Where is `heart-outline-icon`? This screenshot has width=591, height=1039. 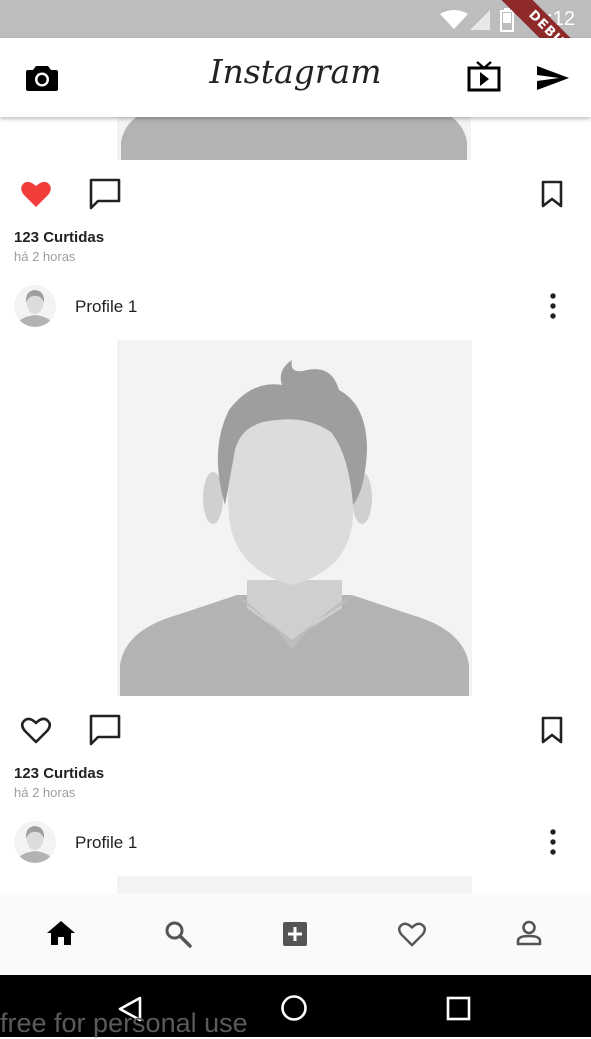
heart-outline-icon is located at coordinates (36, 730).